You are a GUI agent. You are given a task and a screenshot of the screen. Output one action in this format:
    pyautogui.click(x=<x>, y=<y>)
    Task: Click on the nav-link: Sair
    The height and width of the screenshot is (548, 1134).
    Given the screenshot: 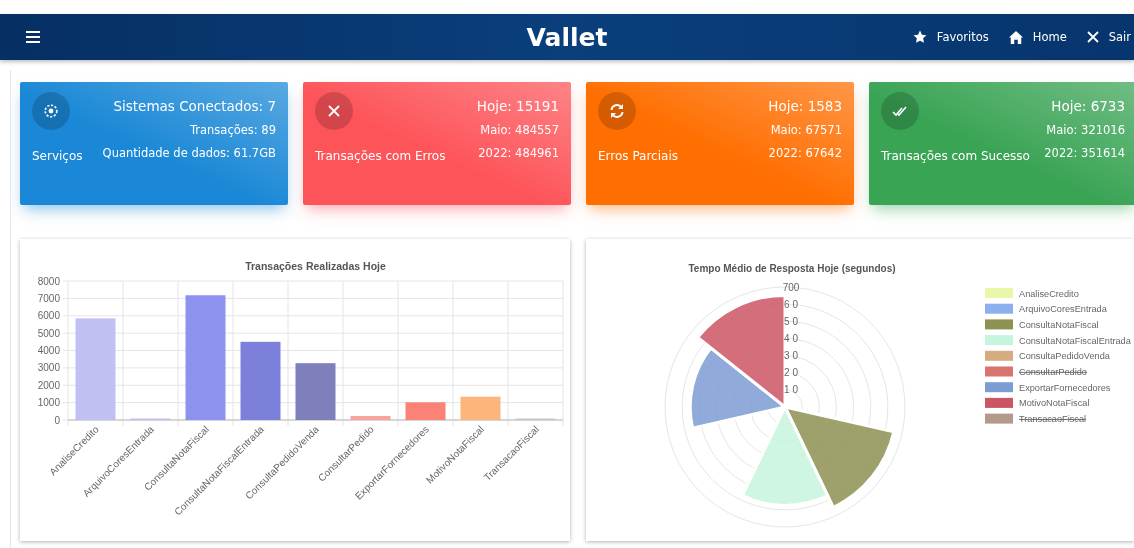 What is the action you would take?
    pyautogui.click(x=1108, y=37)
    